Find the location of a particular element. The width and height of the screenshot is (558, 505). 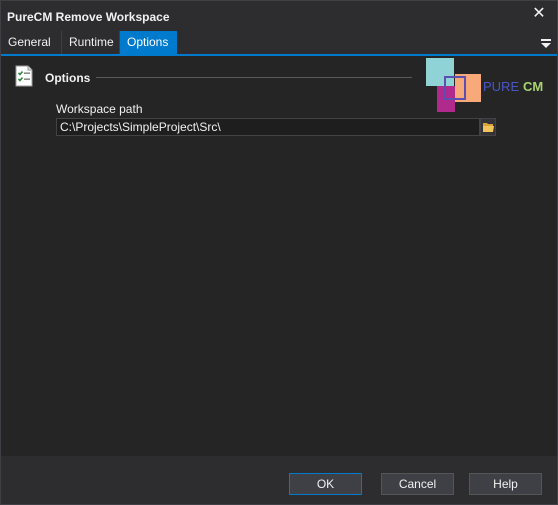

tab-options: Options is located at coordinates (148, 42).